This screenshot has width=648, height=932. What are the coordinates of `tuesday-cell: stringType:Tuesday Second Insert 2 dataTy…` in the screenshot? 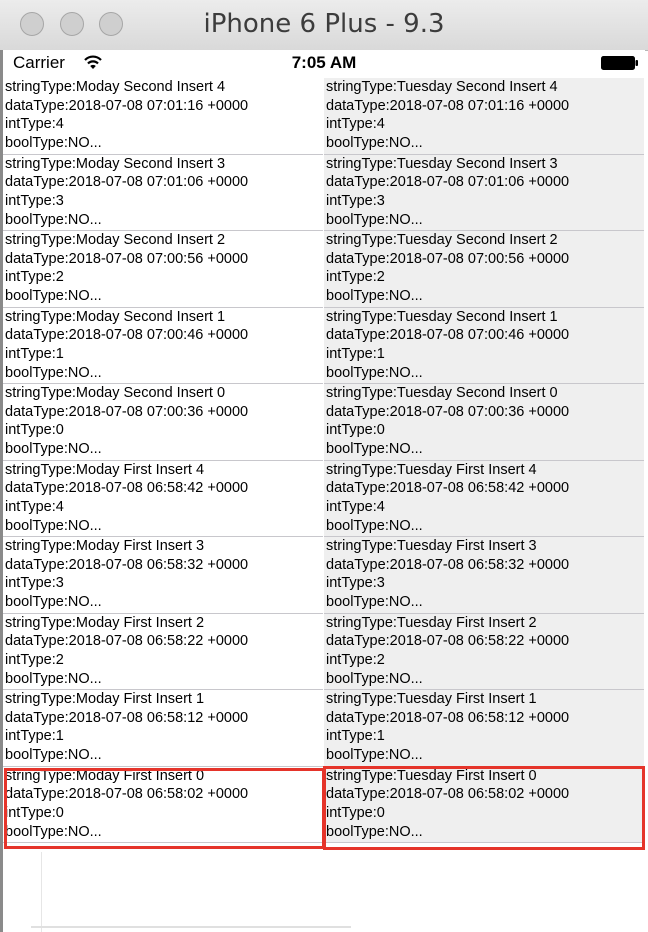 It's located at (484, 269).